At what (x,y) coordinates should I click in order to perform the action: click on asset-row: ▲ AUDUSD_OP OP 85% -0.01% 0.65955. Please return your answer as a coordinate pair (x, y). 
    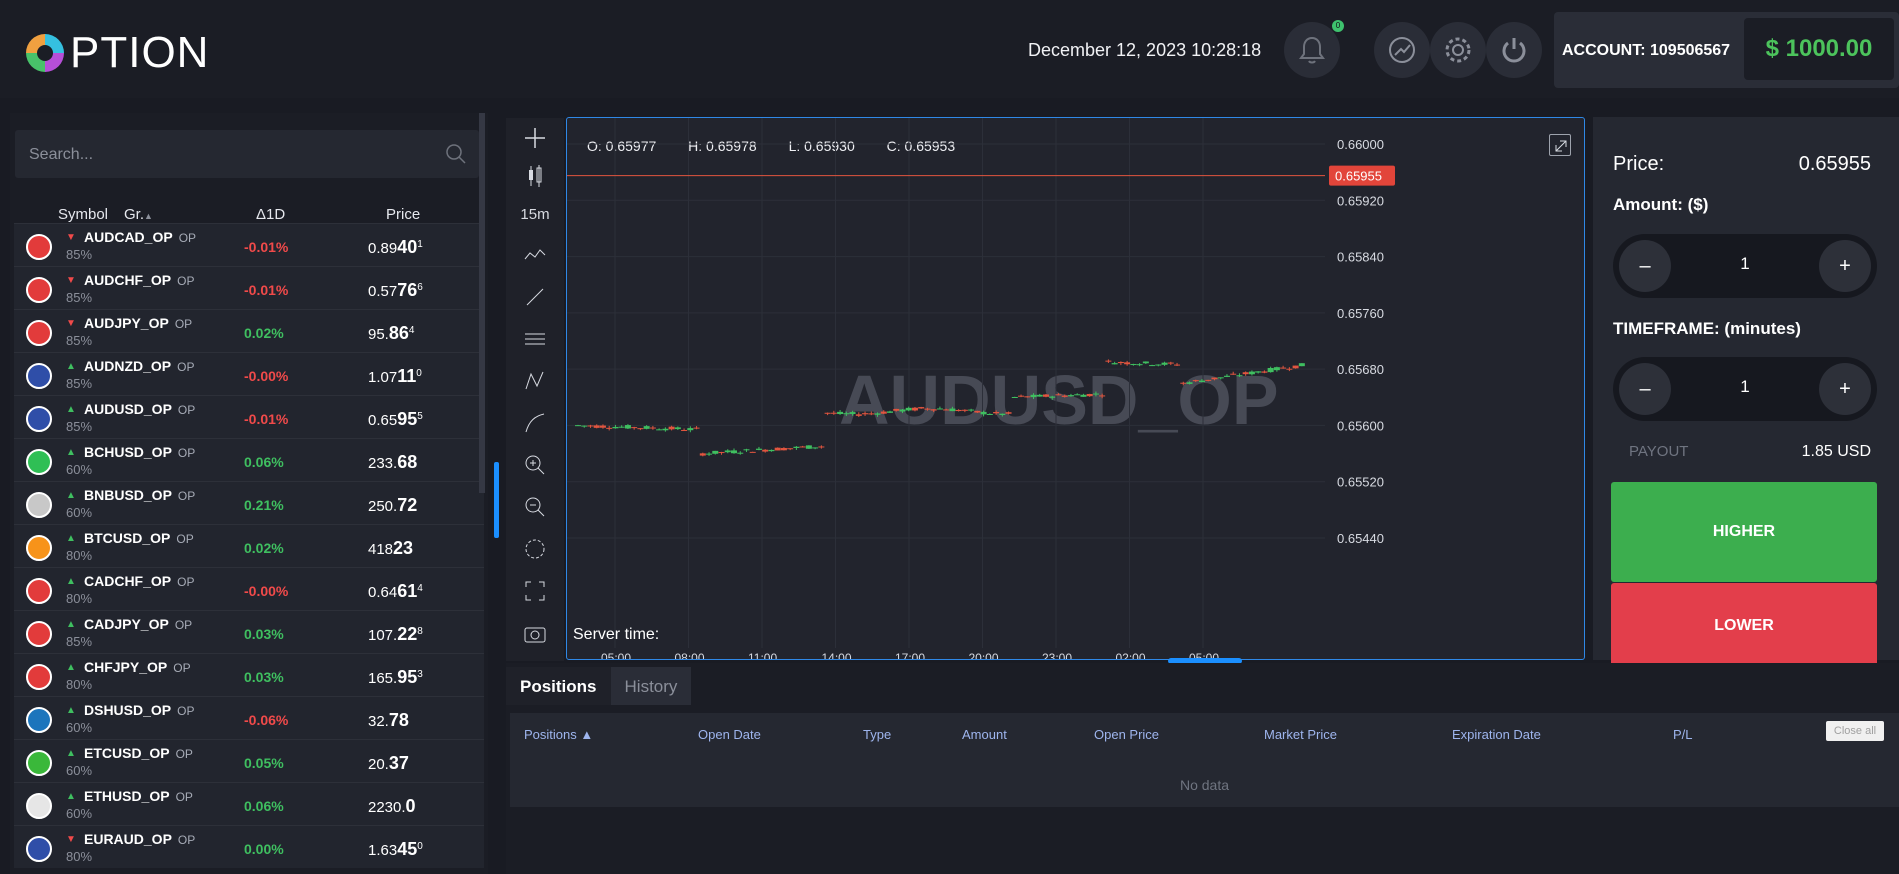
    Looking at the image, I should click on (249, 416).